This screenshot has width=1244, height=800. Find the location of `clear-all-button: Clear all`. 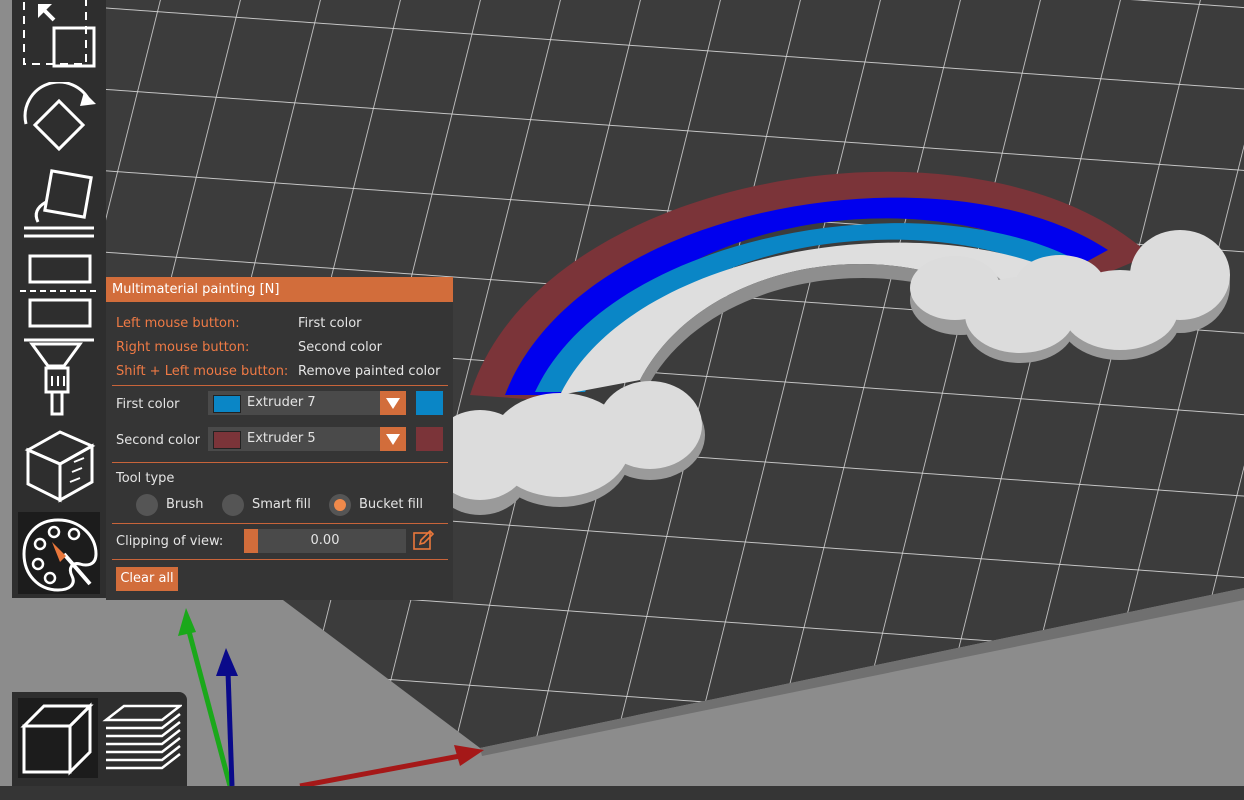

clear-all-button: Clear all is located at coordinates (147, 579).